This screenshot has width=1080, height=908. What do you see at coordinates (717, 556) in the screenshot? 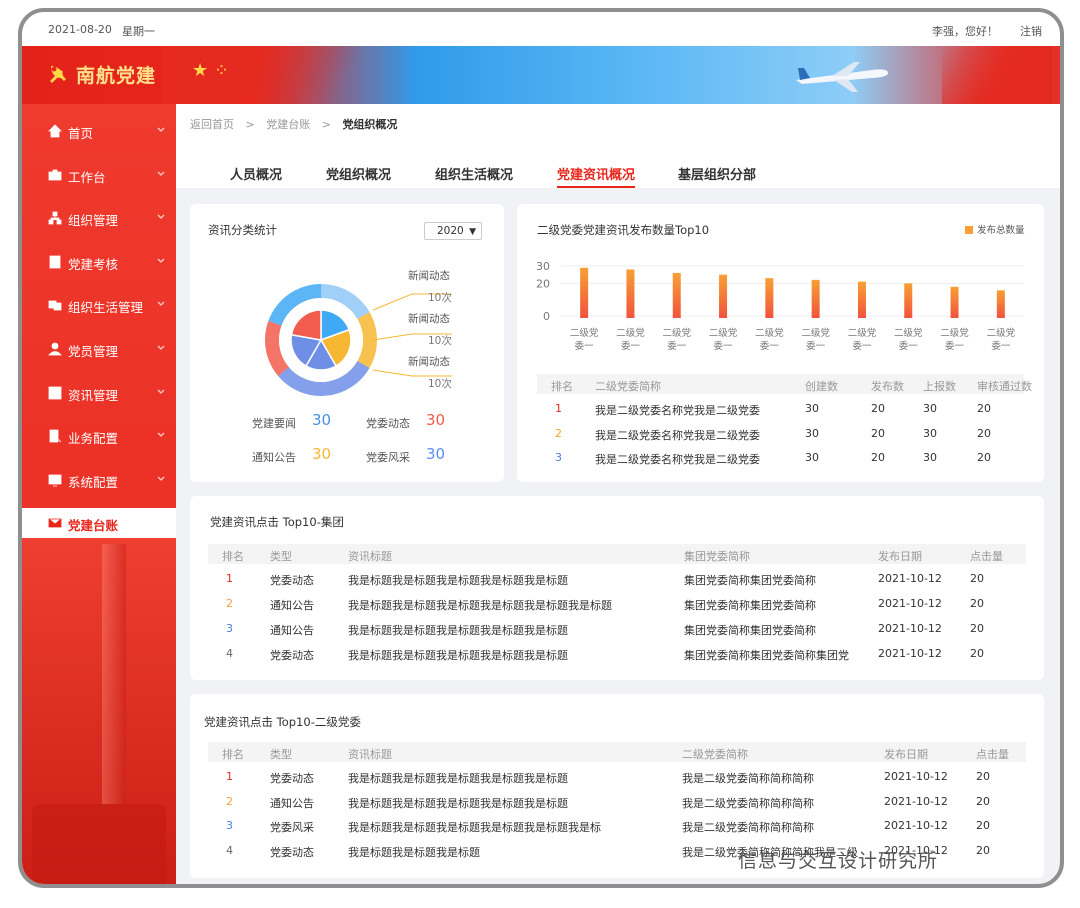
I see `group_table-header-3: 集团党委简称` at bounding box center [717, 556].